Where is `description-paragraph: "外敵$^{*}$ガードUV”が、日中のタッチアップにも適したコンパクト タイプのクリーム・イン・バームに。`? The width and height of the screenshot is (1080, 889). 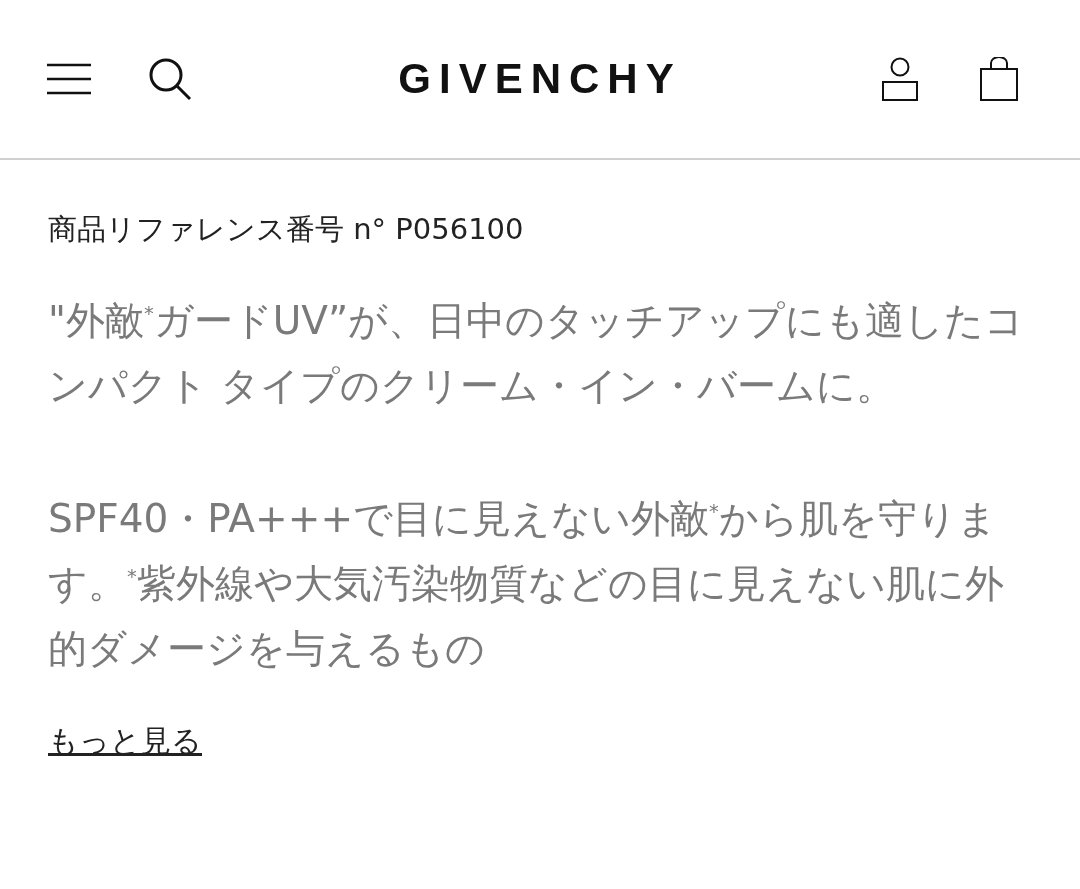 description-paragraph: "外敵$^{*}$ガードUV”が、日中のタッチアップにも適したコンパクト タイプのクリーム・イン・バームに。 is located at coordinates (537, 353).